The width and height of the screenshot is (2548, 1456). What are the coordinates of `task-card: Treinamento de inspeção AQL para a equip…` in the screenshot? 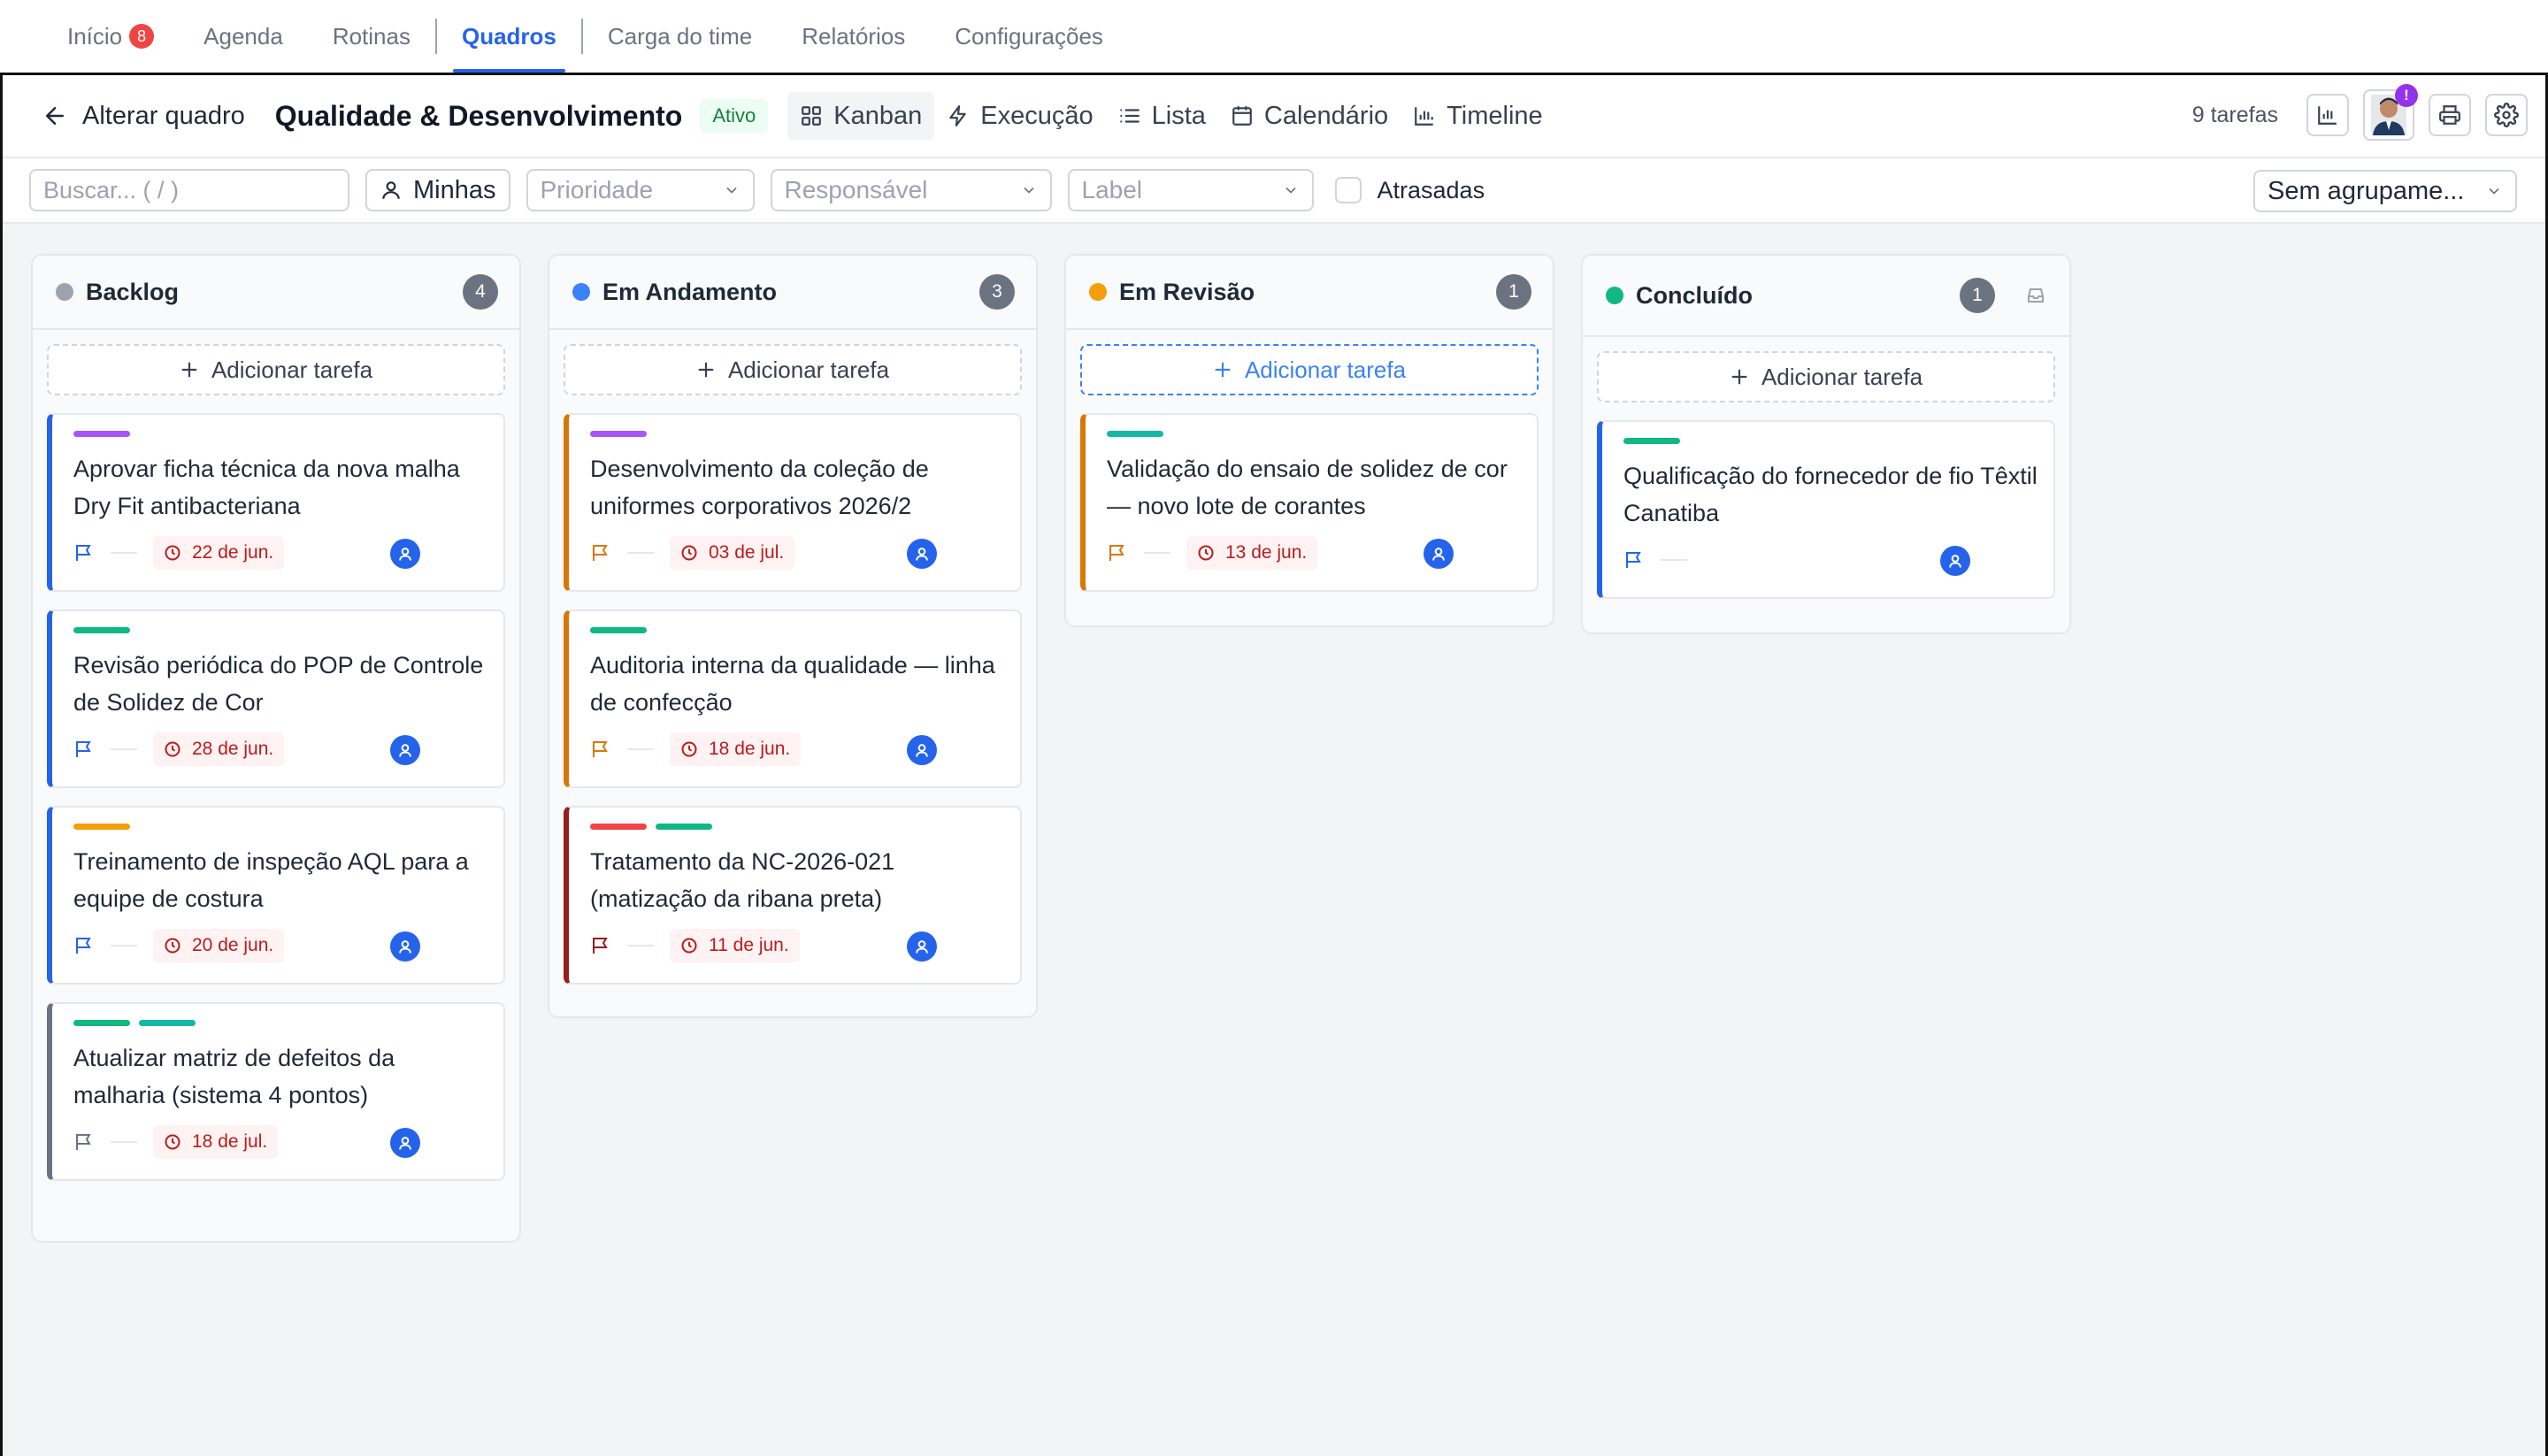 It's located at (276, 895).